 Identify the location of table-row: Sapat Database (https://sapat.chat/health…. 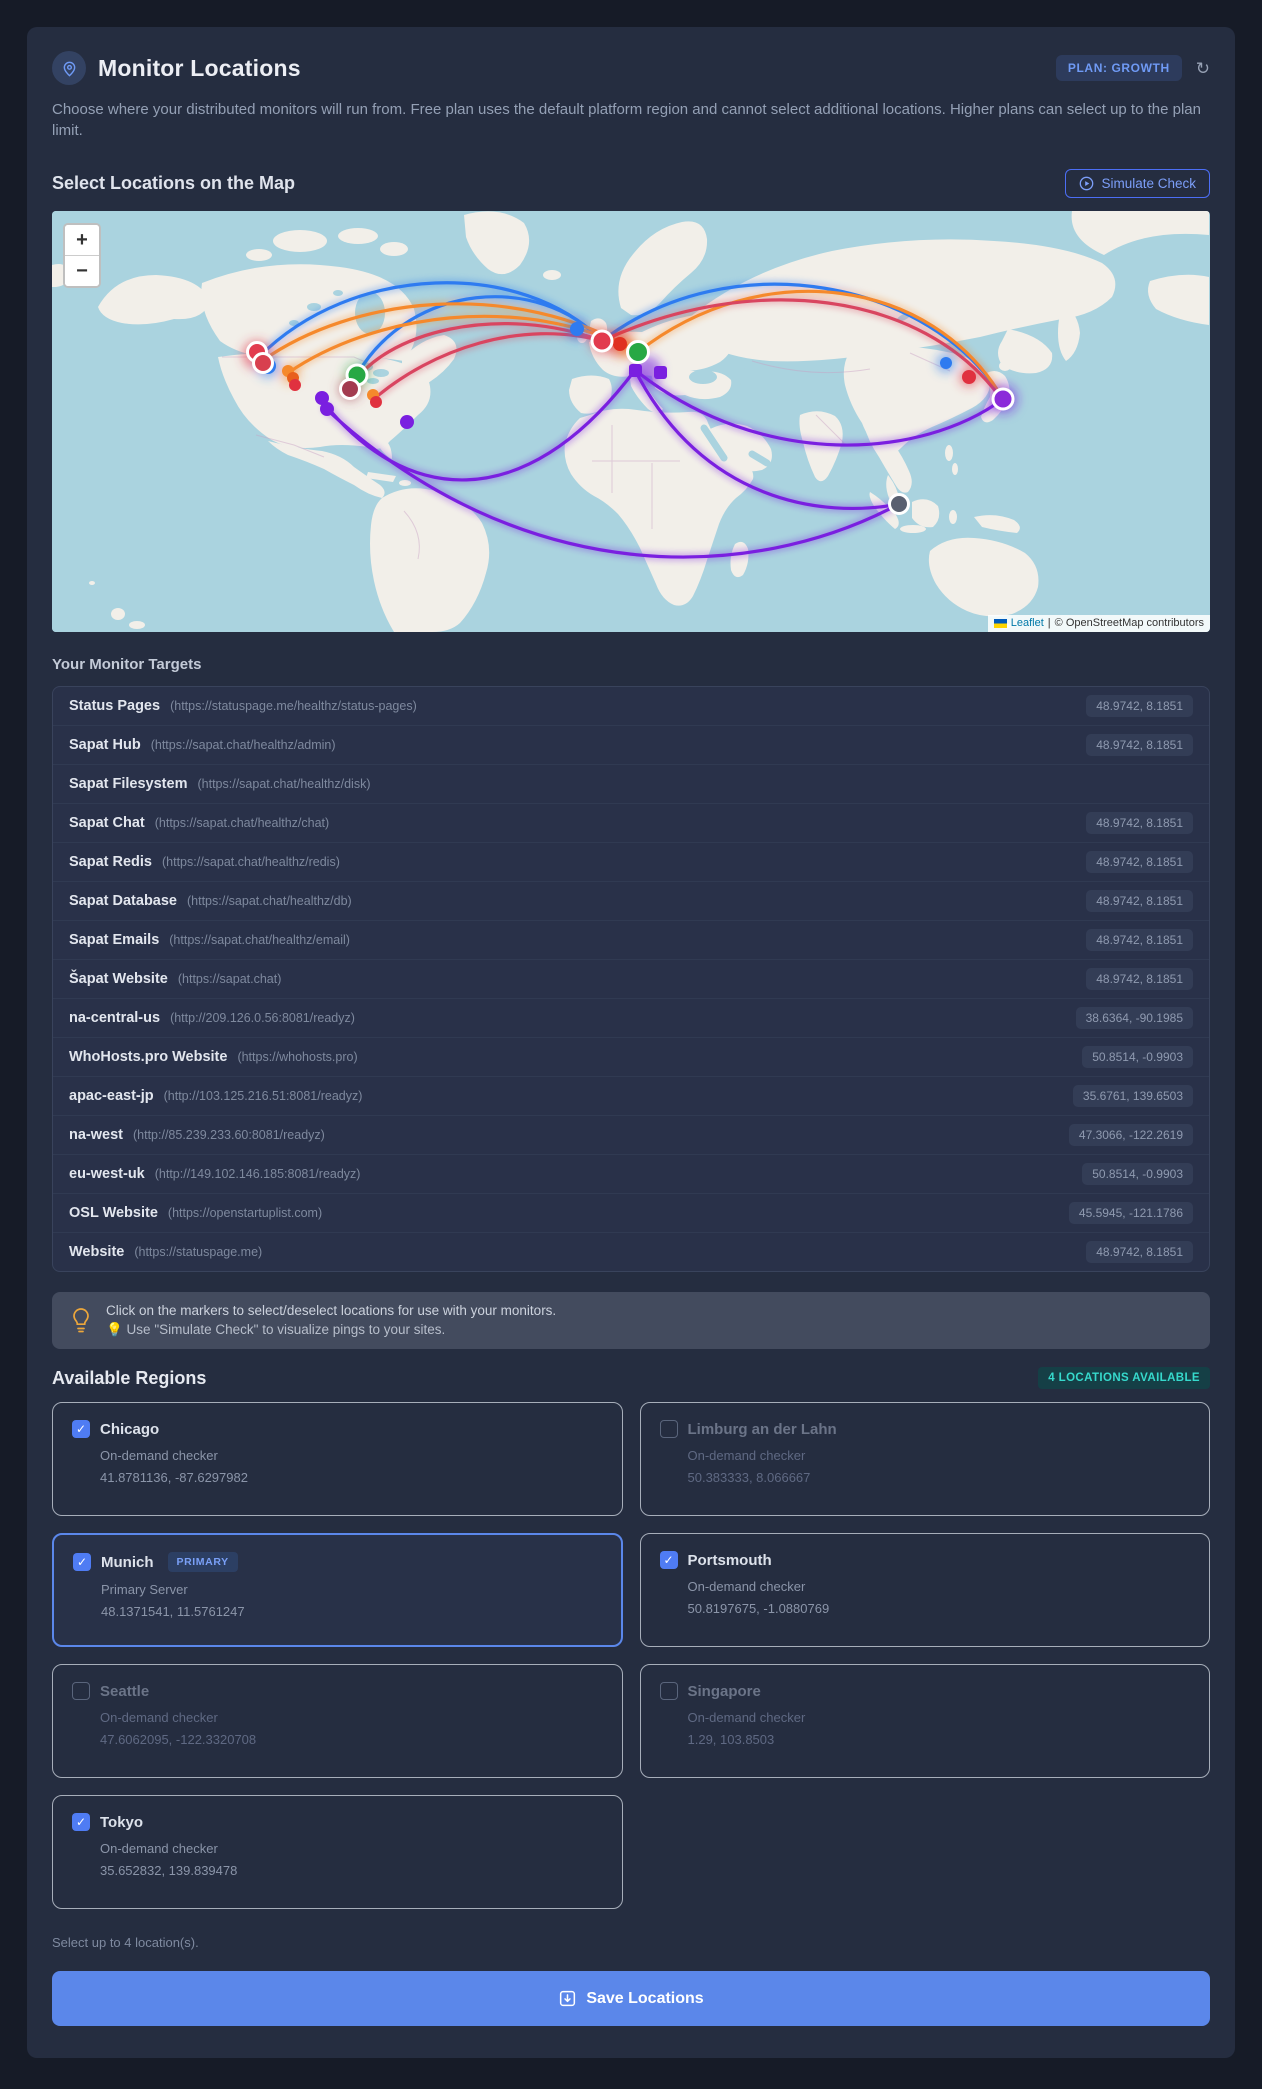
(631, 901).